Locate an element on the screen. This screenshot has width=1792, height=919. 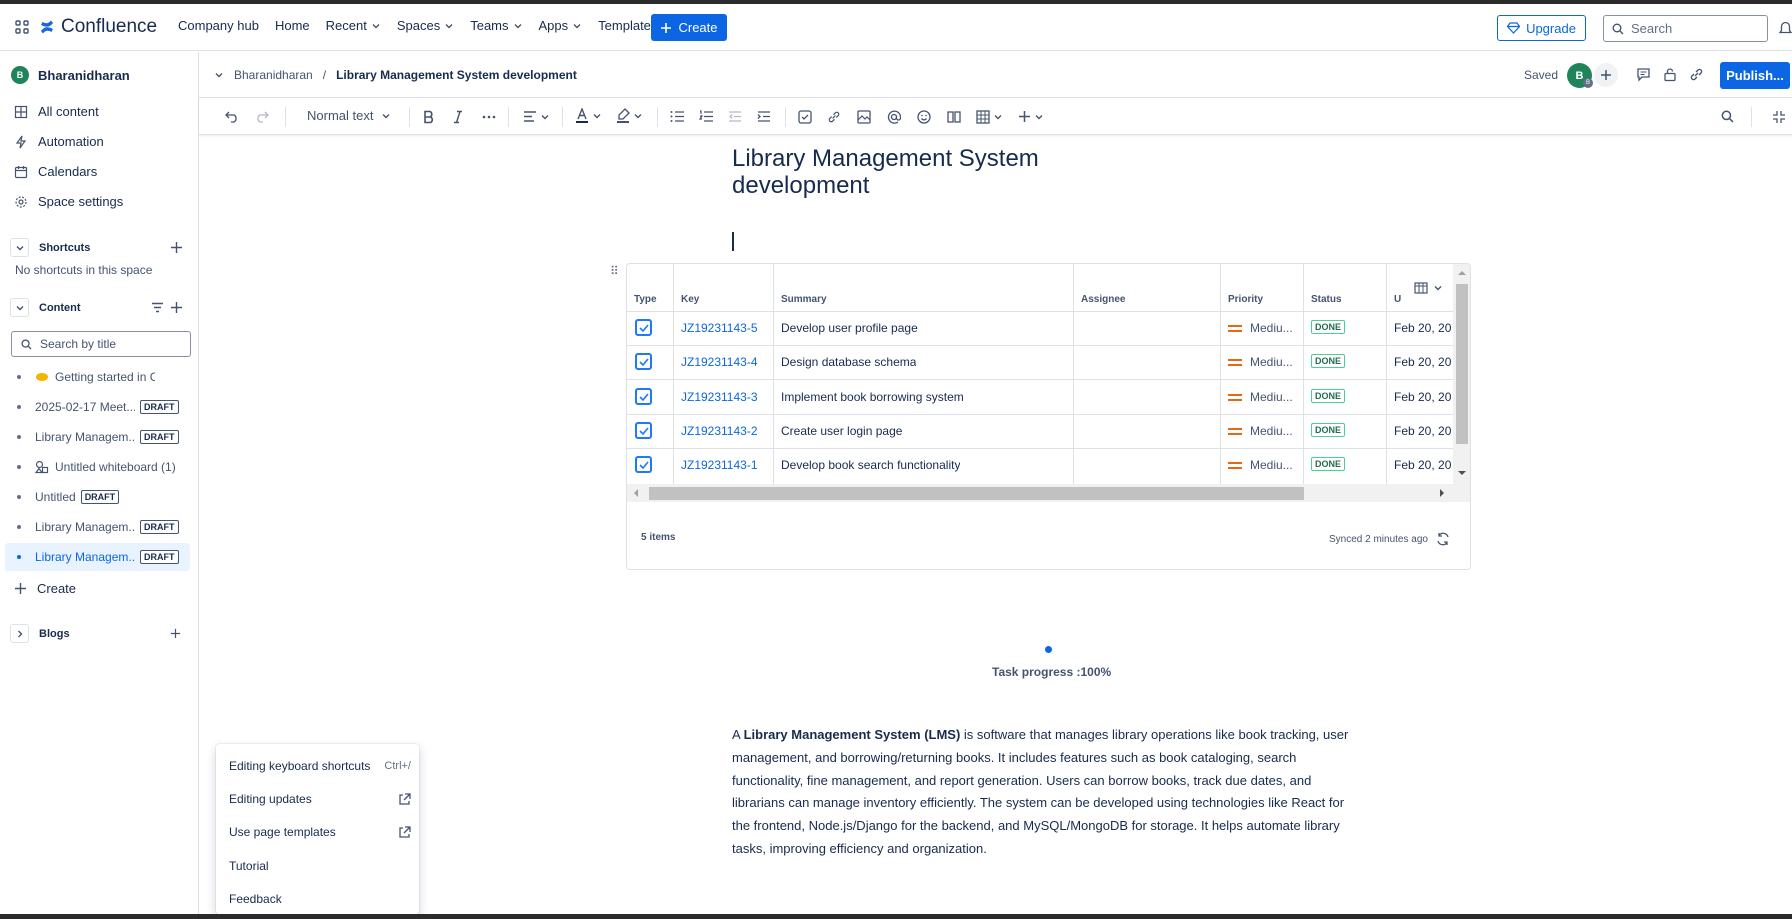
numbered-list-icon is located at coordinates (706, 116).